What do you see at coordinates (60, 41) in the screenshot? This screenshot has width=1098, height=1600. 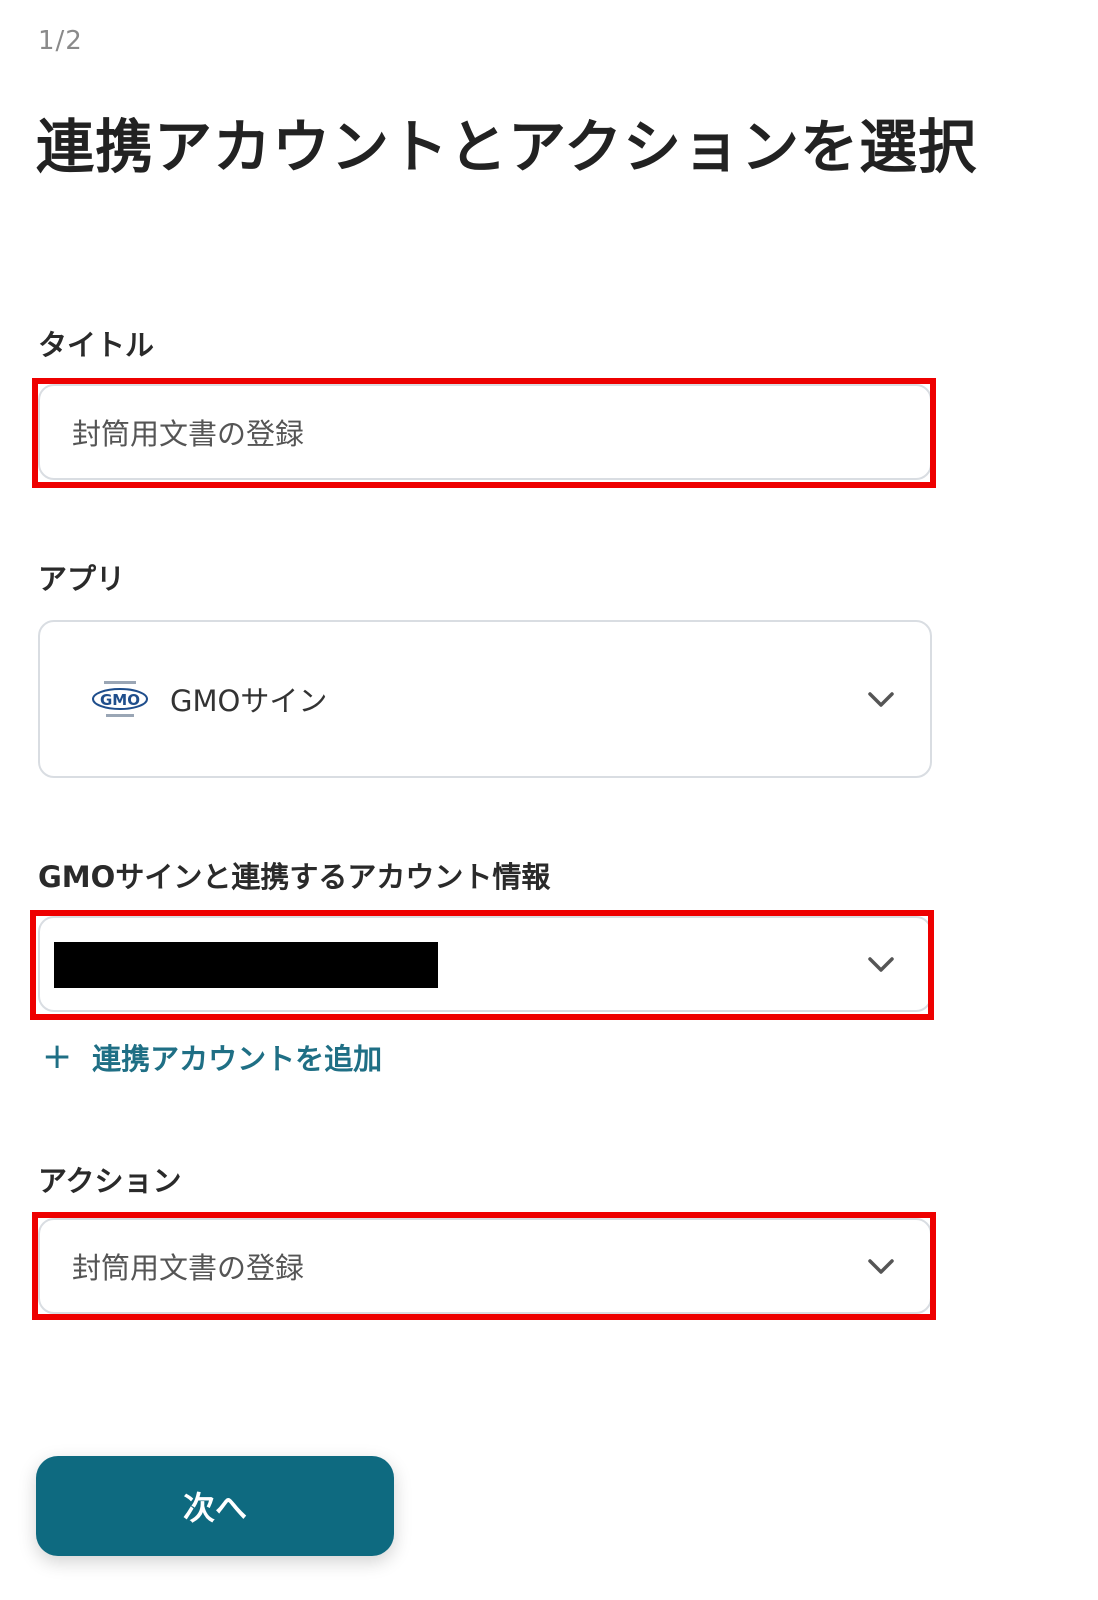 I see `step-indicator: 1/2` at bounding box center [60, 41].